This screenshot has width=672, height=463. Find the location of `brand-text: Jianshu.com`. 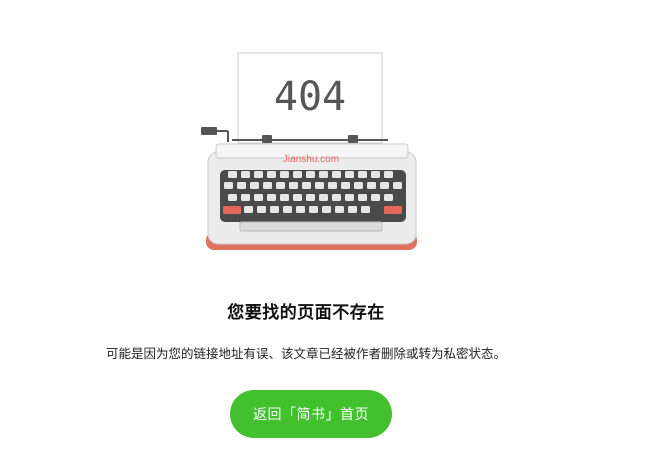

brand-text: Jianshu.com is located at coordinates (311, 159).